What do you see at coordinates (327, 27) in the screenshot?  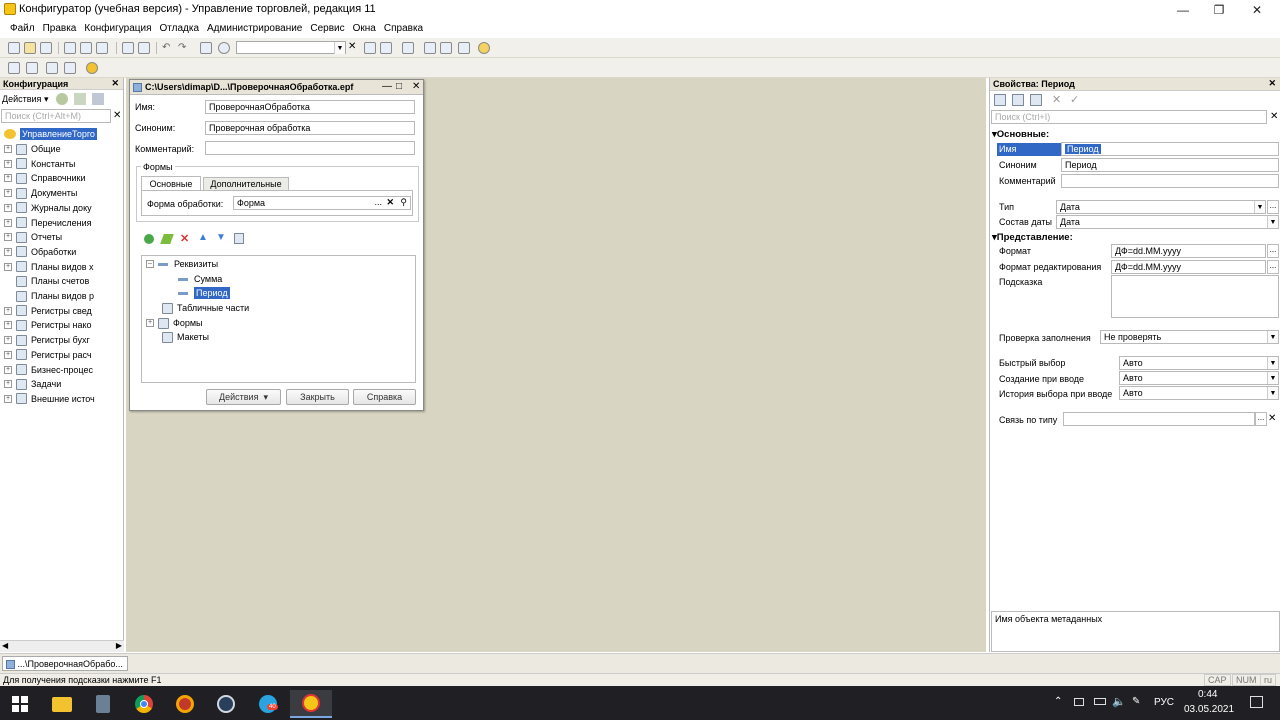 I see `menu-service: Сервис` at bounding box center [327, 27].